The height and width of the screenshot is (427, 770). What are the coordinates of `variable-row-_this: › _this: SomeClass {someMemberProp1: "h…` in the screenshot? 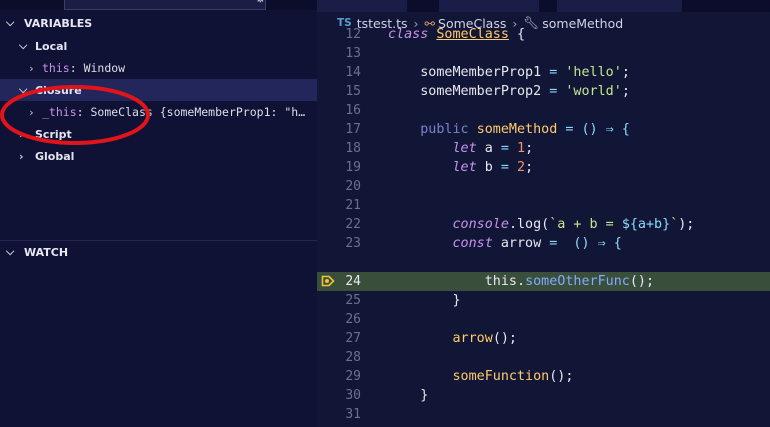 It's located at (158, 112).